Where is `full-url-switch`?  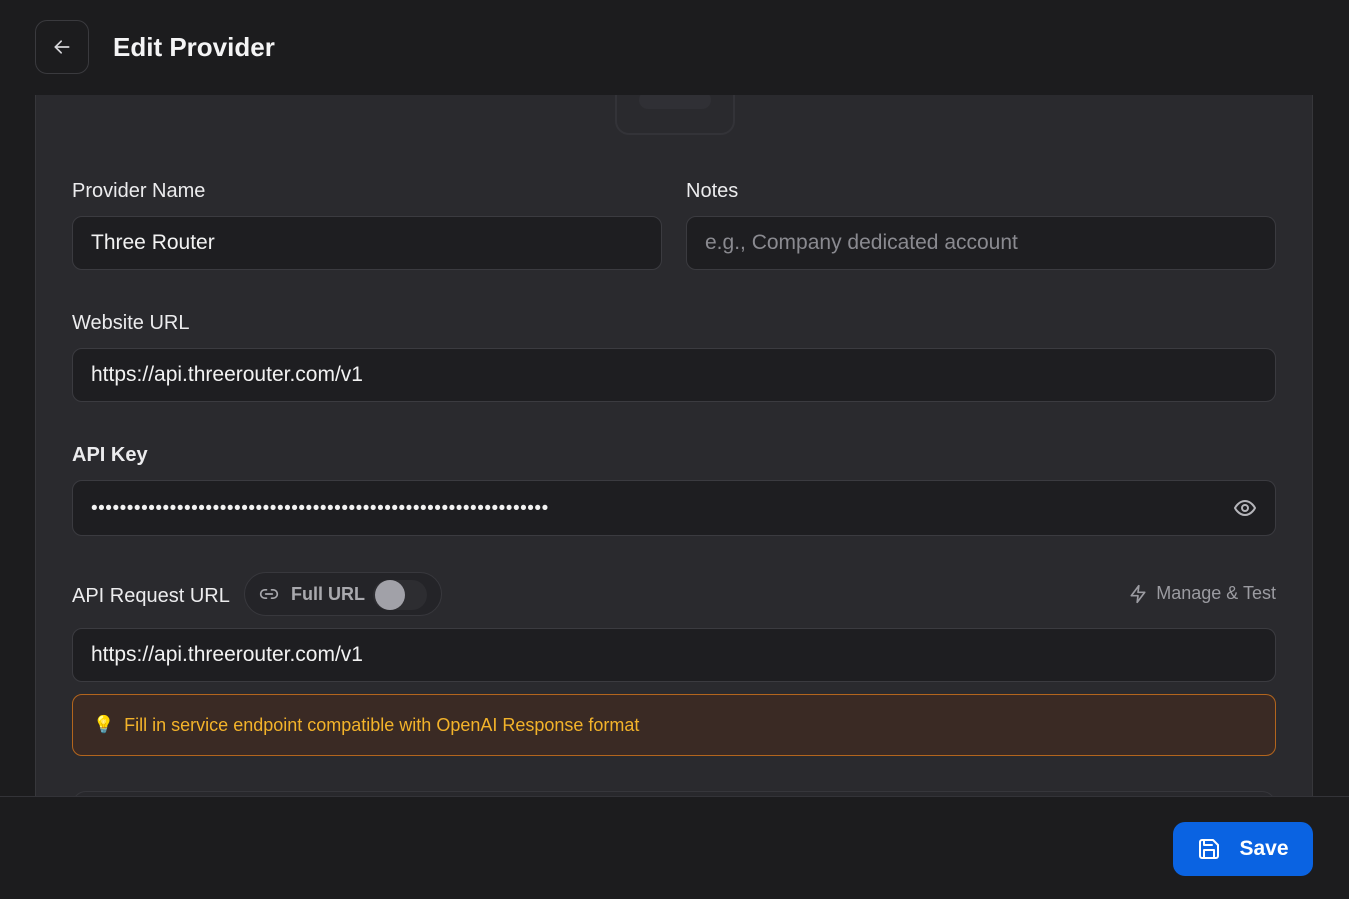
full-url-switch is located at coordinates (400, 595).